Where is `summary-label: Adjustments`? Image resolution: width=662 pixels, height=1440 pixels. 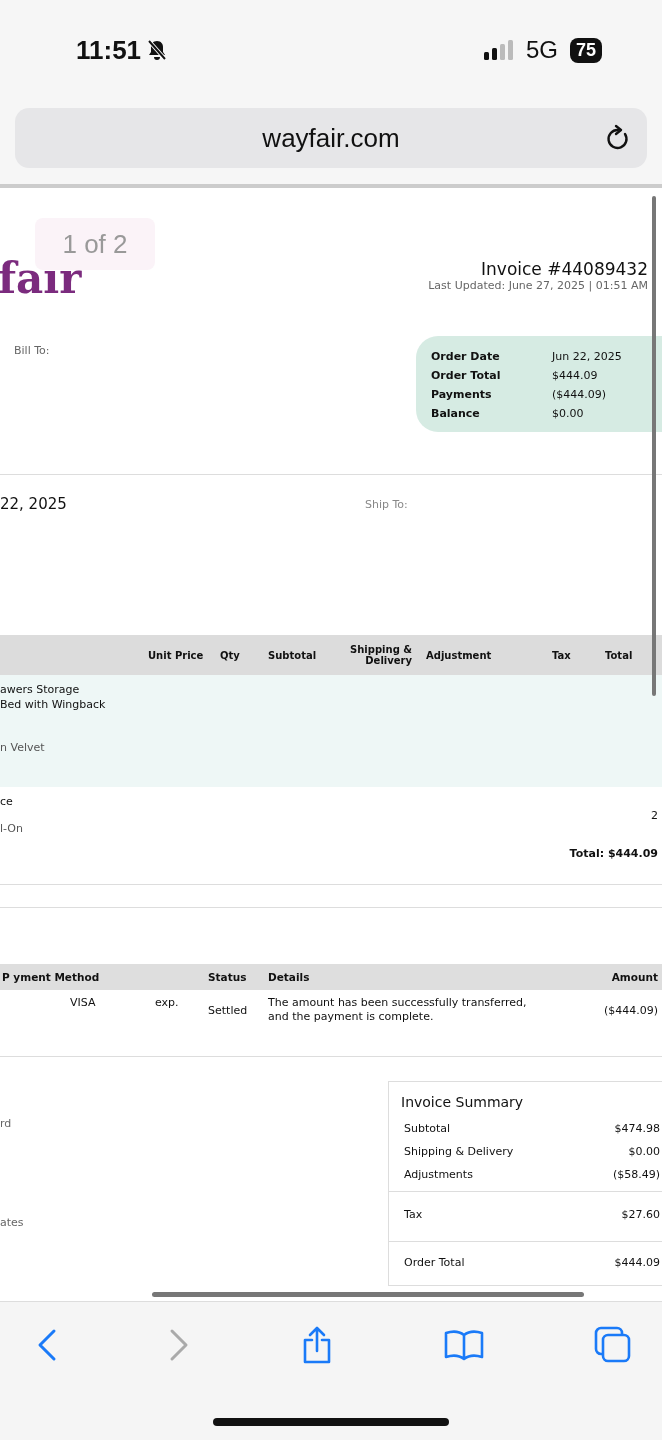
summary-label: Adjustments is located at coordinates (438, 1174).